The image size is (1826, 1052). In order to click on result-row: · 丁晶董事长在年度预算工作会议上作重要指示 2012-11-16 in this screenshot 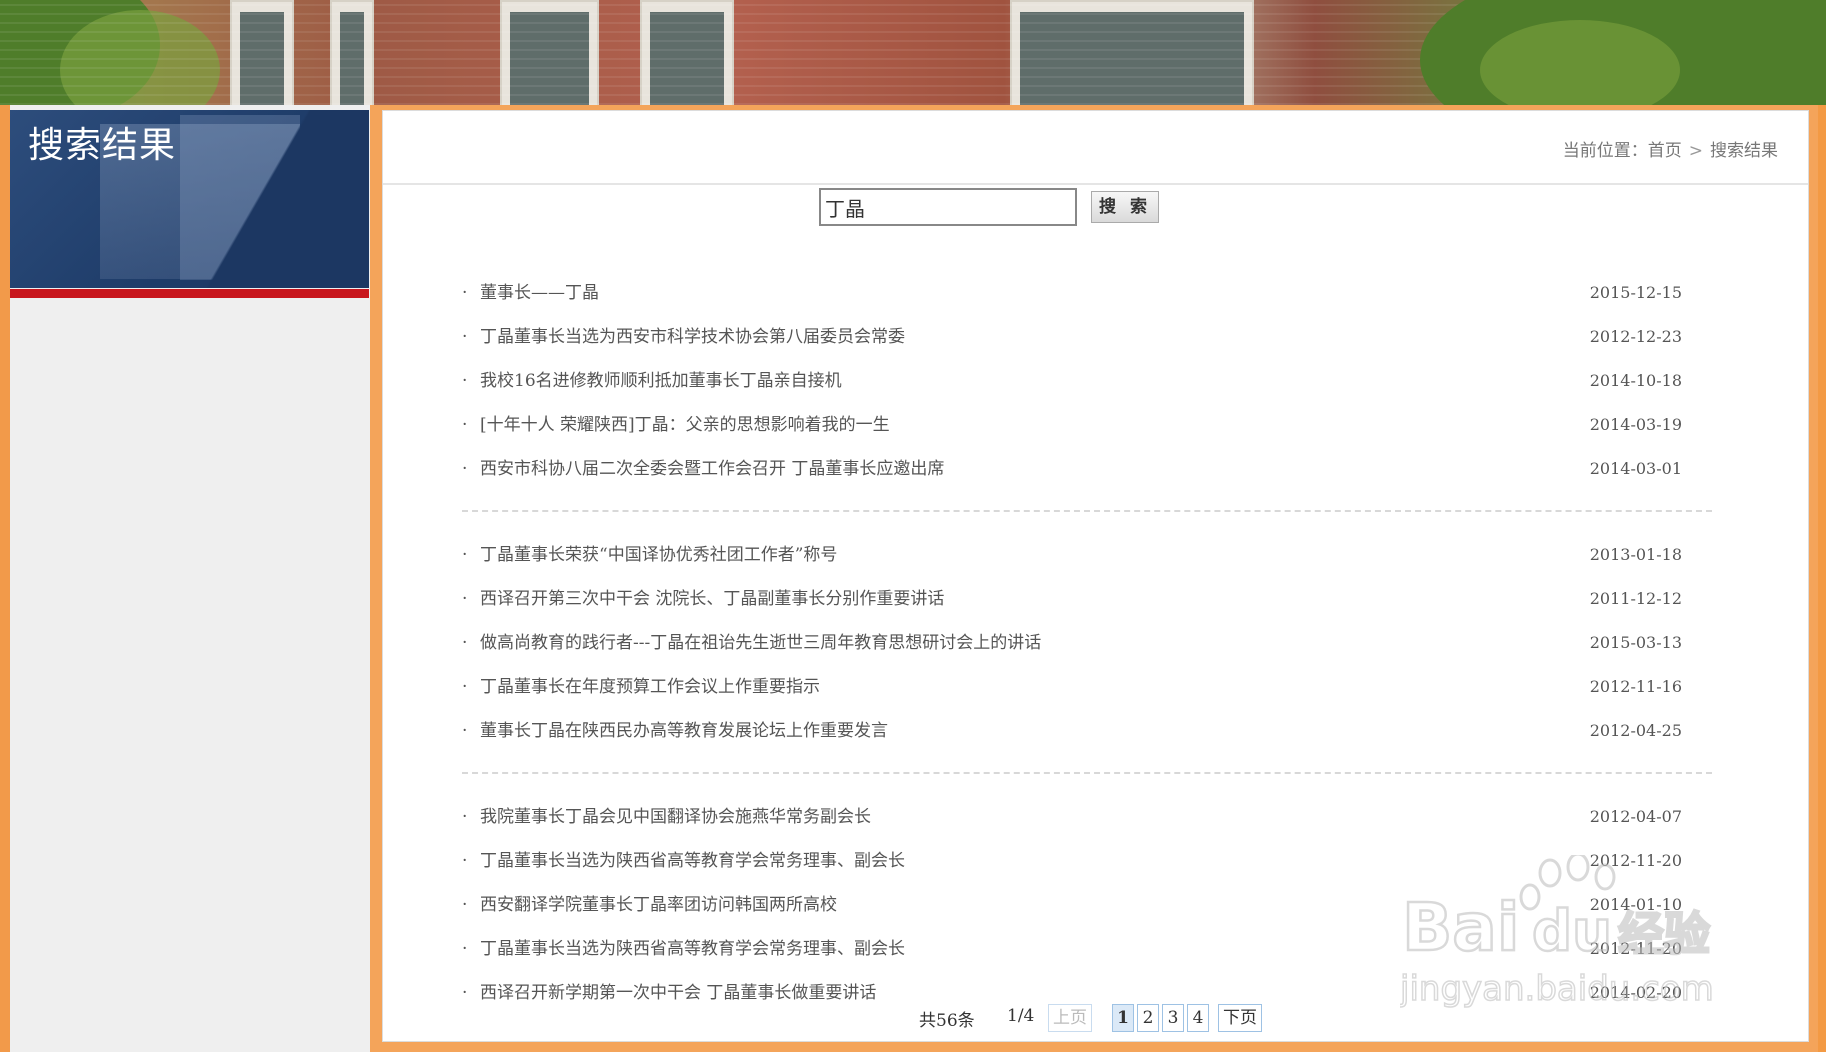, I will do `click(1087, 687)`.